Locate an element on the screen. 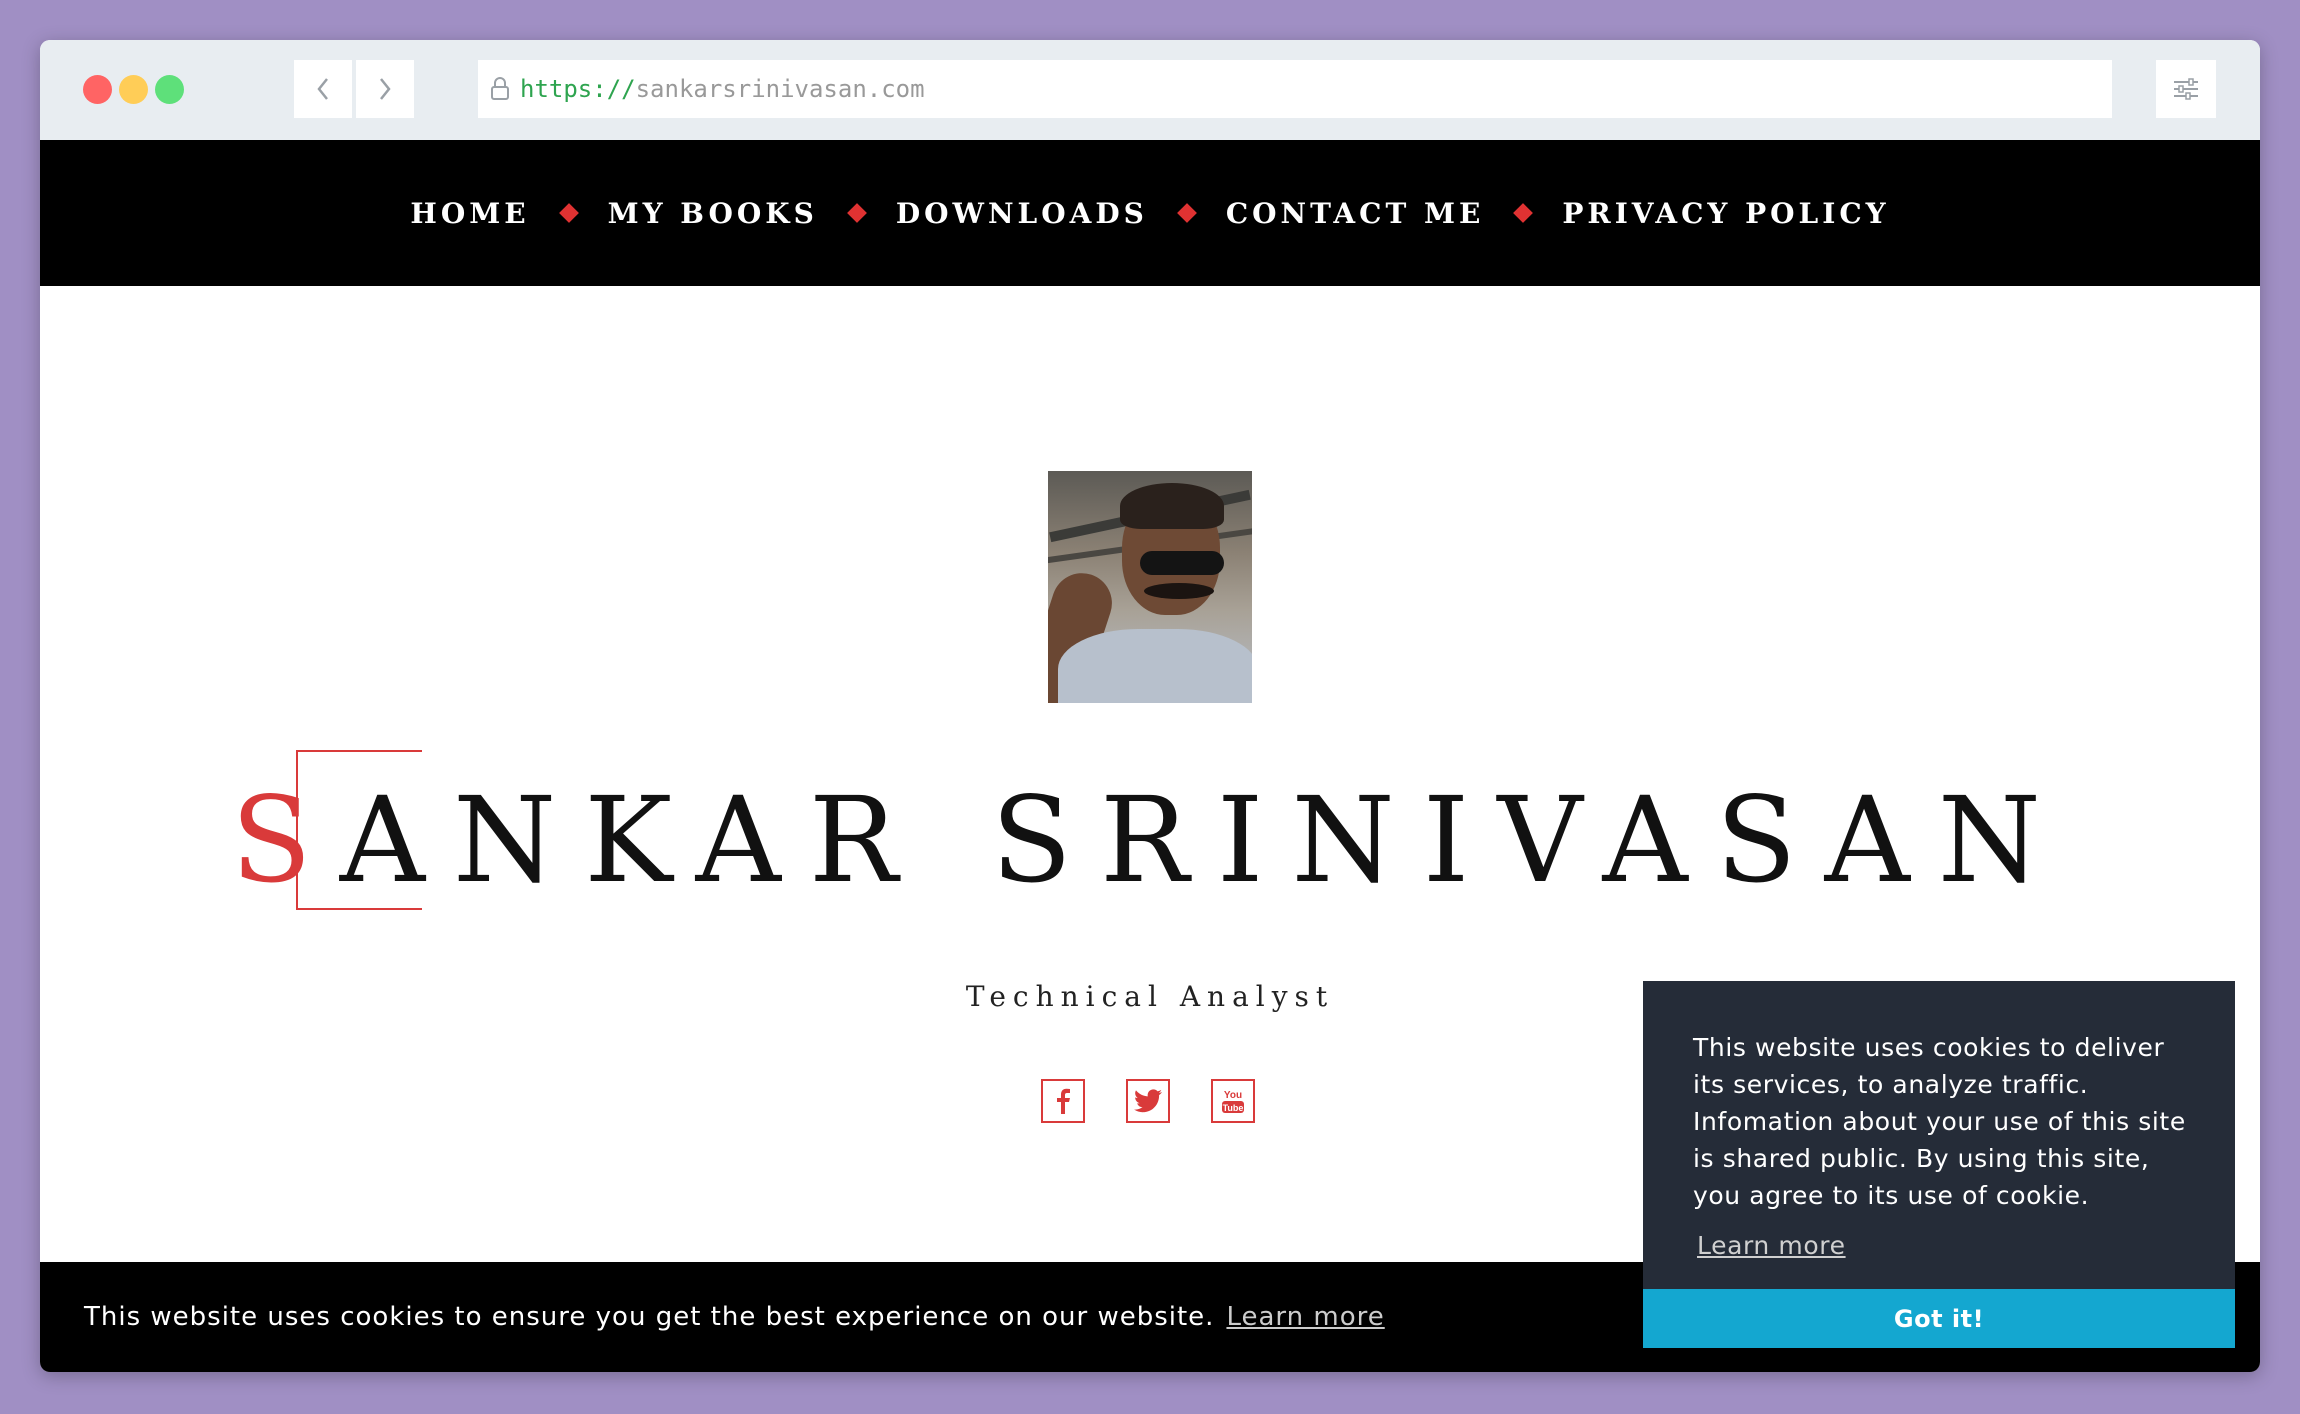 This screenshot has height=1414, width=2300. cookie-accept-button: Got it! is located at coordinates (1939, 1318).